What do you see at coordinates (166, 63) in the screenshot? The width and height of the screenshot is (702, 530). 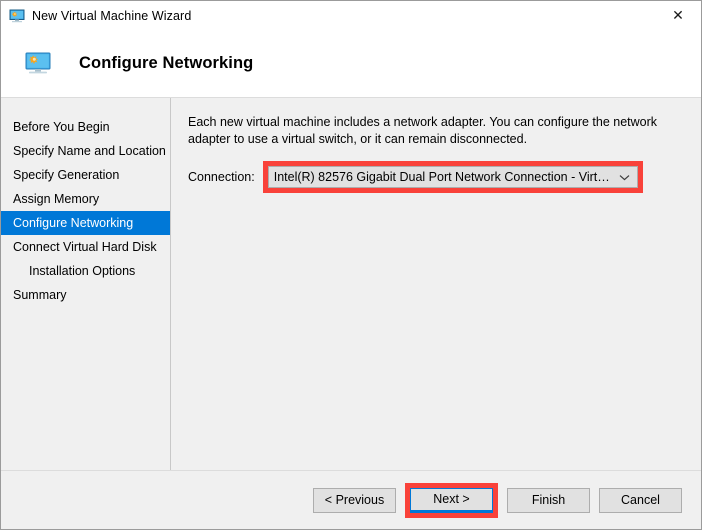 I see `page-title: Configure Networking` at bounding box center [166, 63].